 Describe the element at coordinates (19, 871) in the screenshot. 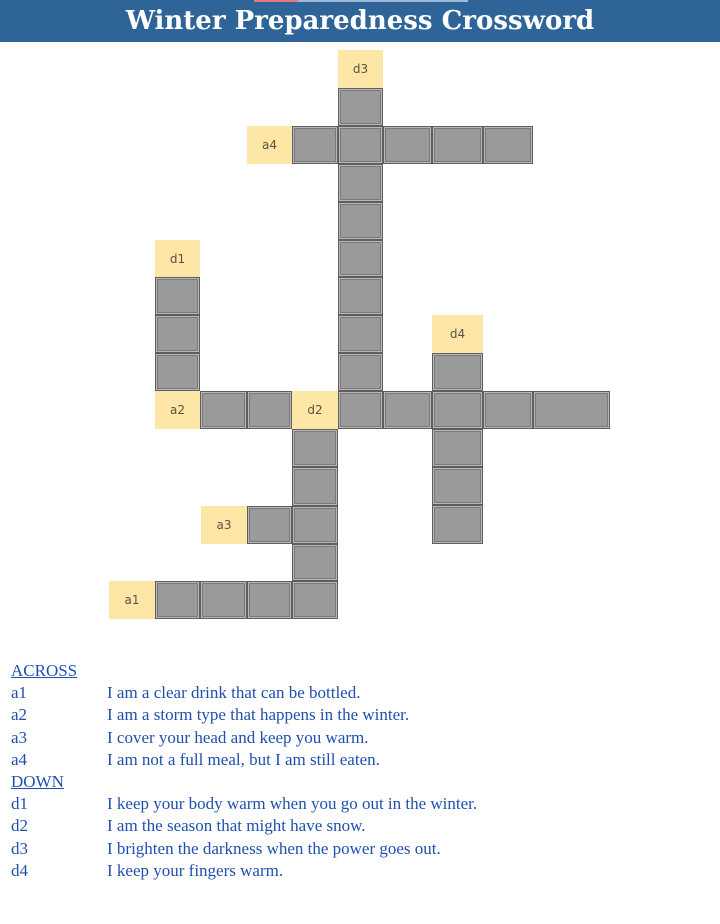

I see `clue-number: d4` at that location.